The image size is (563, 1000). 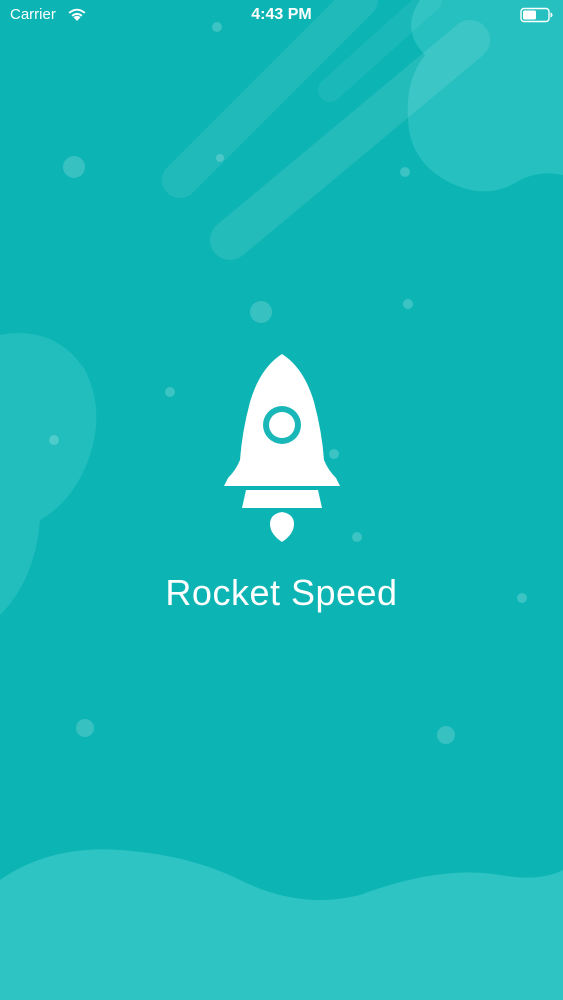 I want to click on status-time: 4:43 PM, so click(x=281, y=14).